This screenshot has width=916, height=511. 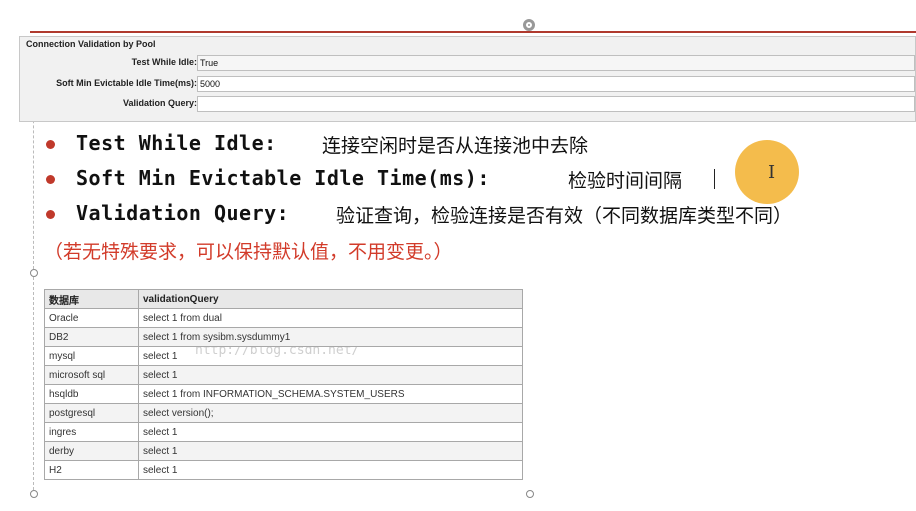 What do you see at coordinates (91, 375) in the screenshot?
I see `table-cell: microsoft sql` at bounding box center [91, 375].